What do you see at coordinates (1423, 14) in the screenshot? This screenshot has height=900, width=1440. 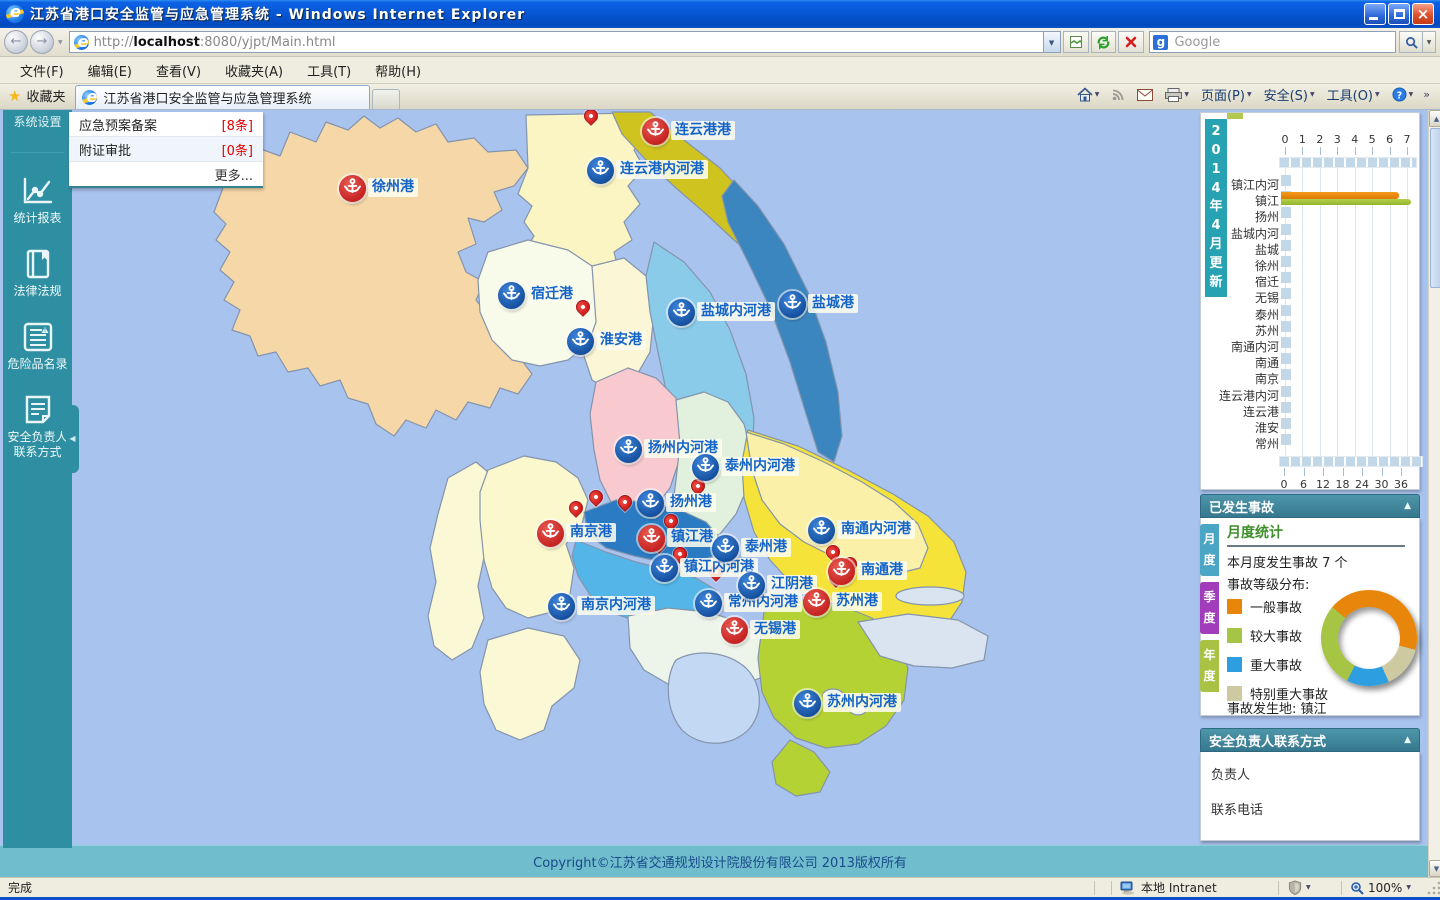 I see `close-button: ×` at bounding box center [1423, 14].